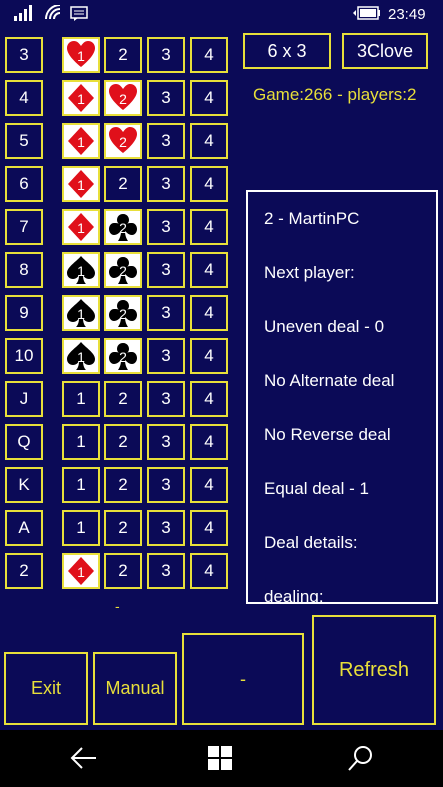 The image size is (443, 787). What do you see at coordinates (385, 51) in the screenshot?
I see `player-button: 3Clove` at bounding box center [385, 51].